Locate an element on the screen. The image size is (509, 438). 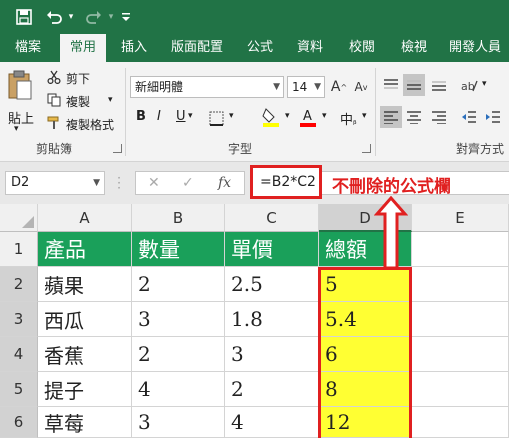
cell-a1: 產品 is located at coordinates (85, 249).